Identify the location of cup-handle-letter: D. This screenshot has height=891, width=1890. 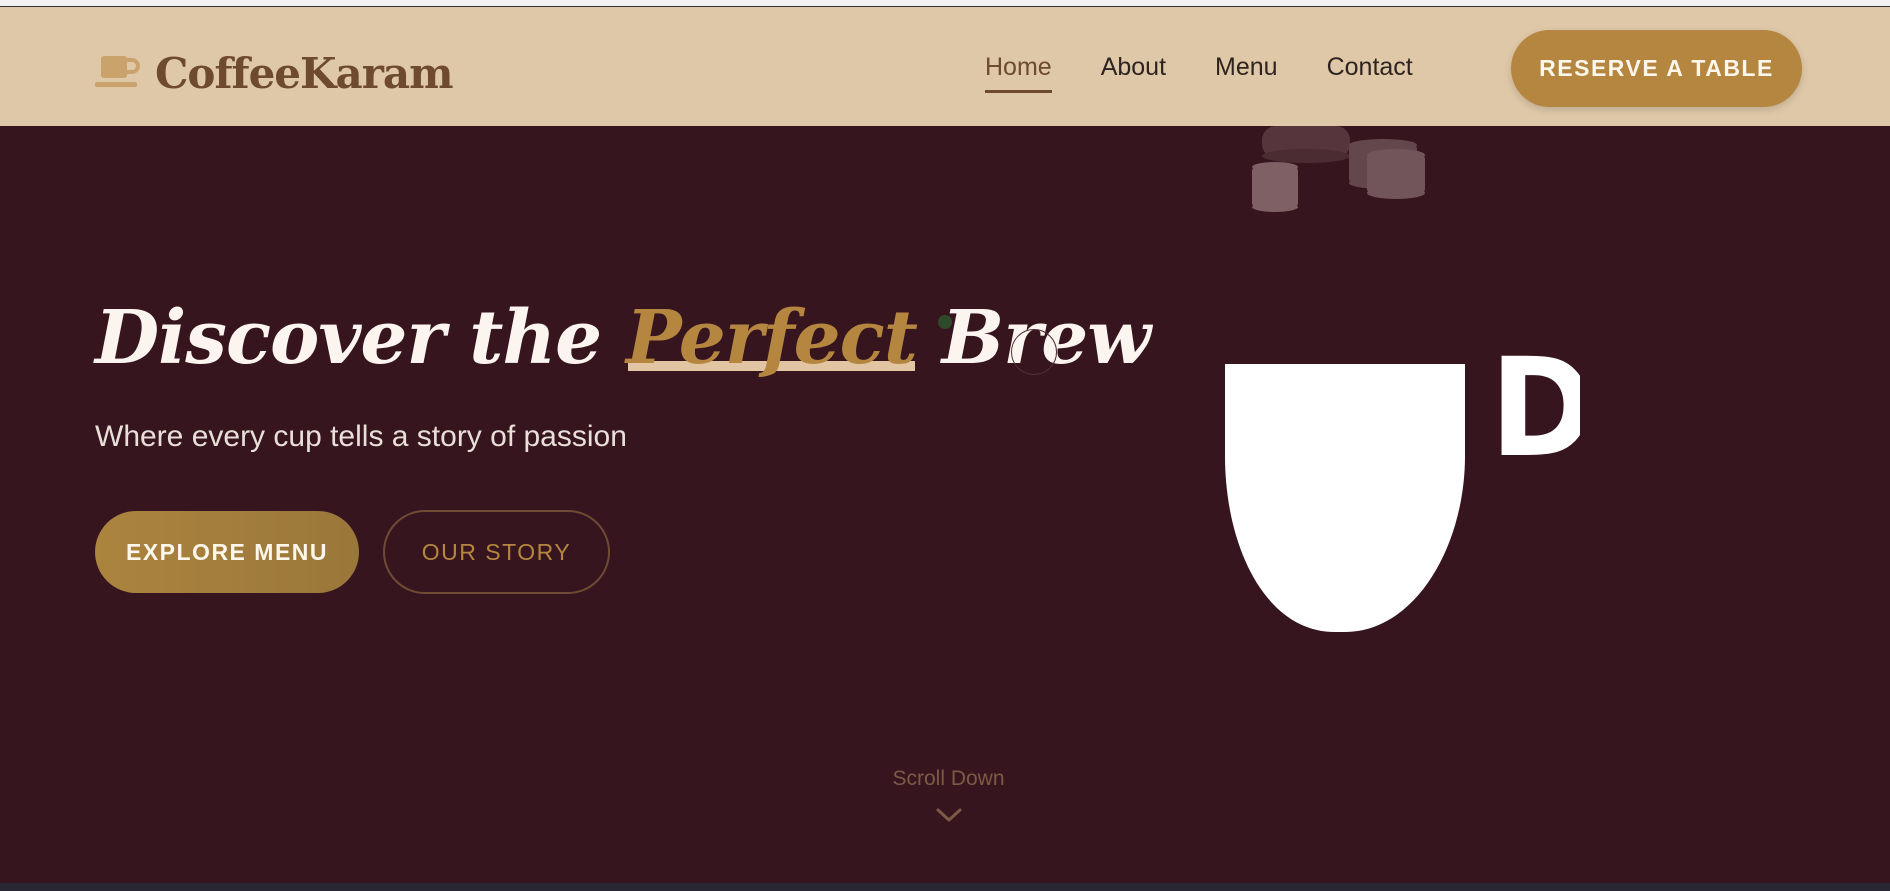
(1535, 407).